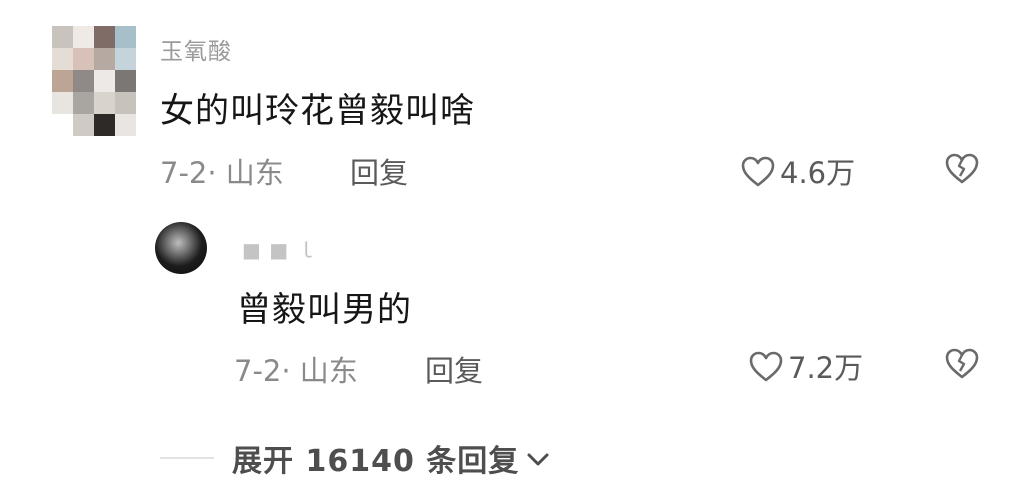 Image resolution: width=1024 pixels, height=493 pixels. I want to click on reply-like-button: 7.2万, so click(805, 366).